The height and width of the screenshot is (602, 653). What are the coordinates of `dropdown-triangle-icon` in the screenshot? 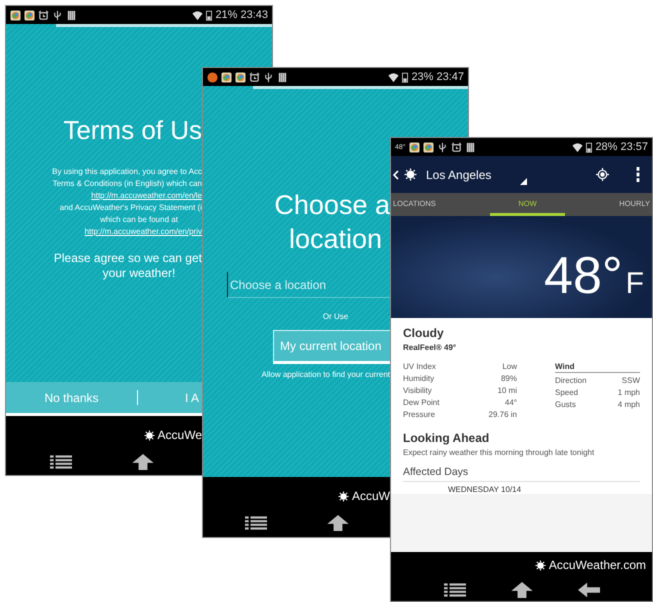 It's located at (524, 181).